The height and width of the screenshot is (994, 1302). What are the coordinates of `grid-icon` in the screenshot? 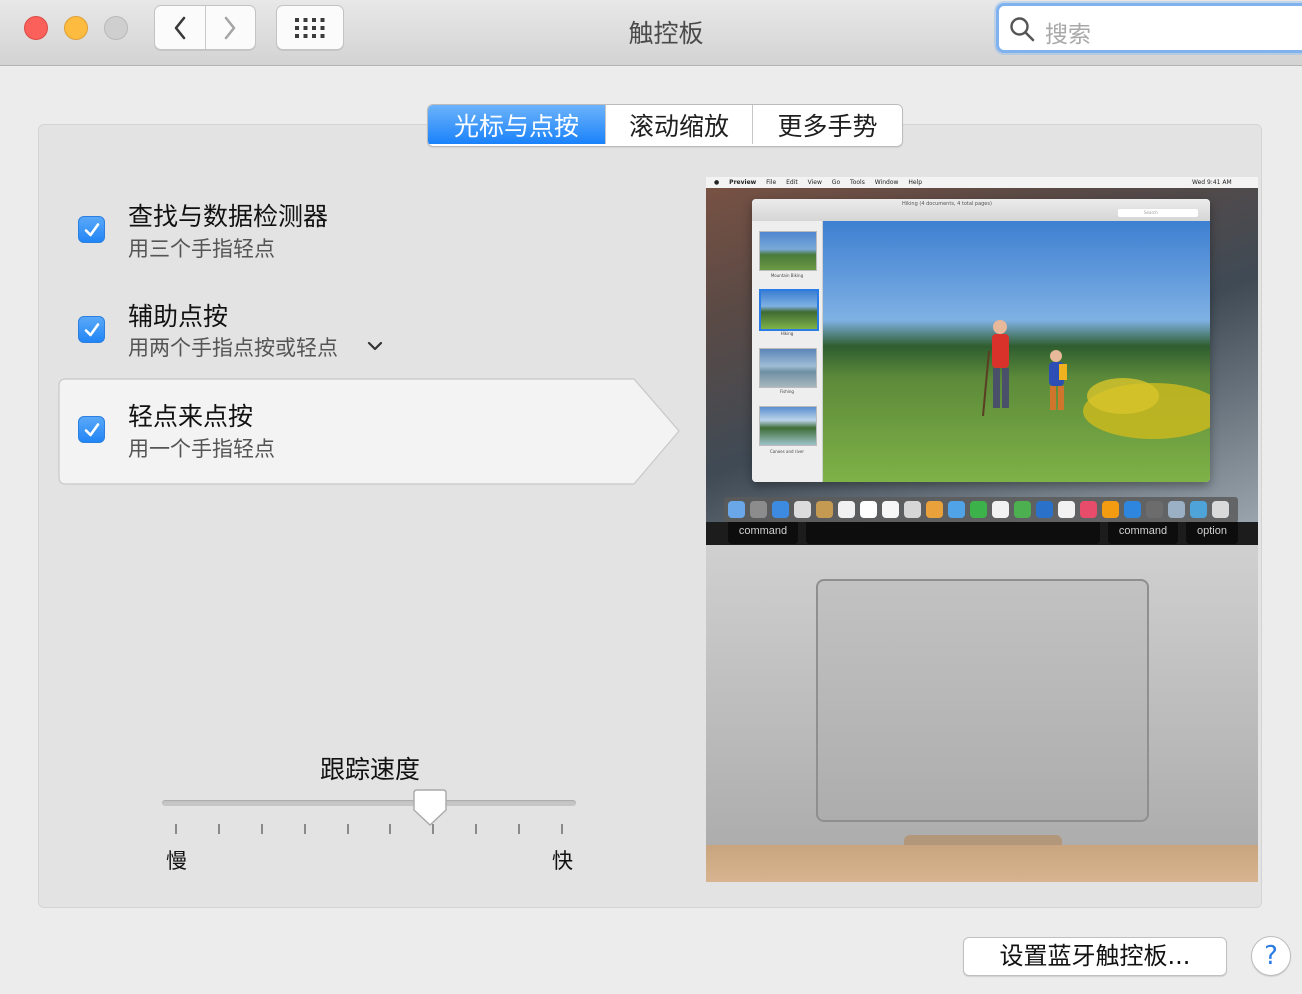 It's located at (310, 27).